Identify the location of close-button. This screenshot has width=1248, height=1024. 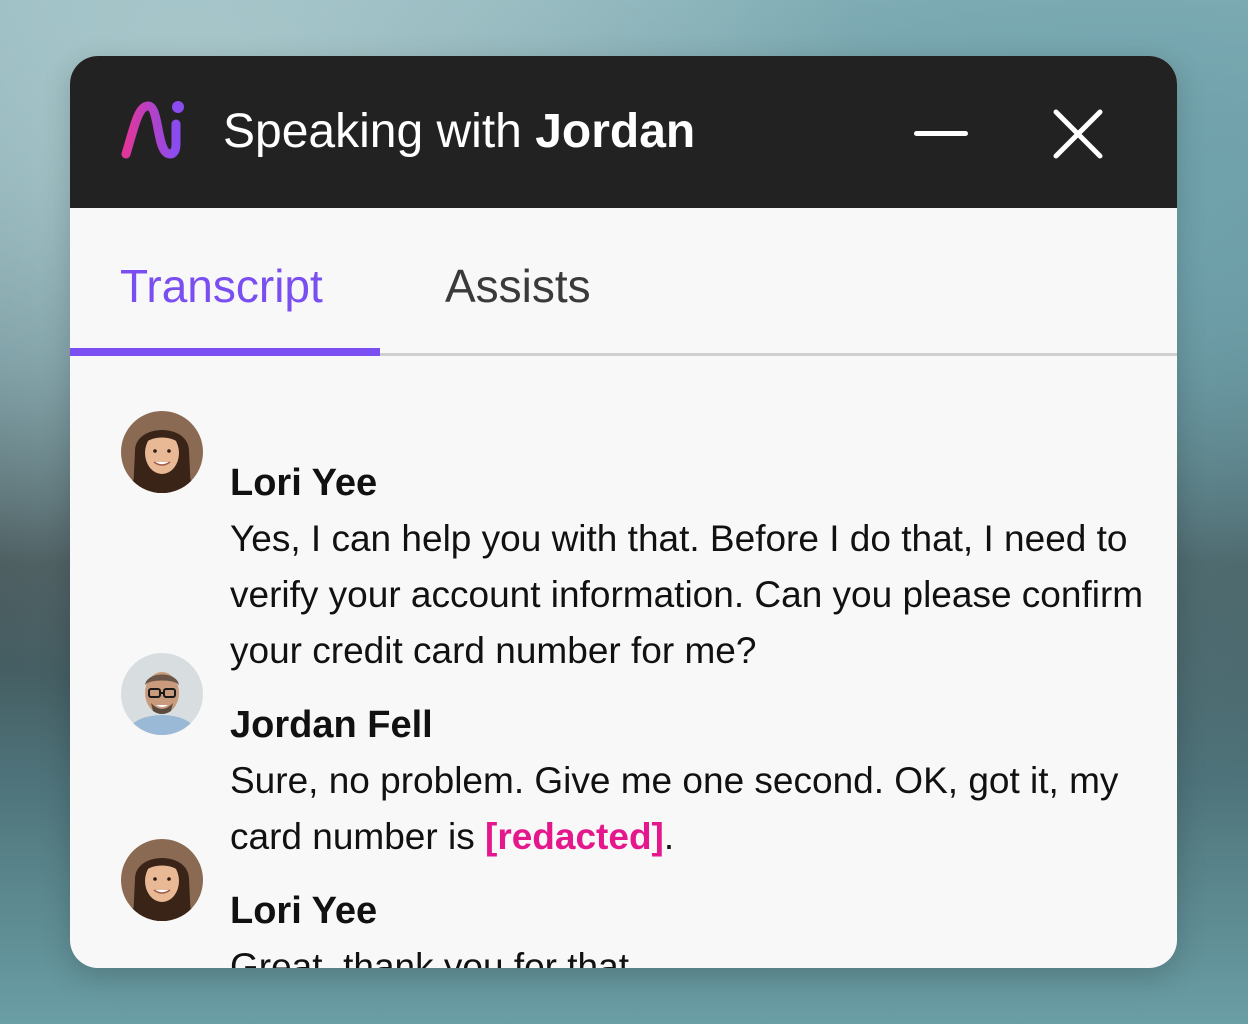
(1078, 134).